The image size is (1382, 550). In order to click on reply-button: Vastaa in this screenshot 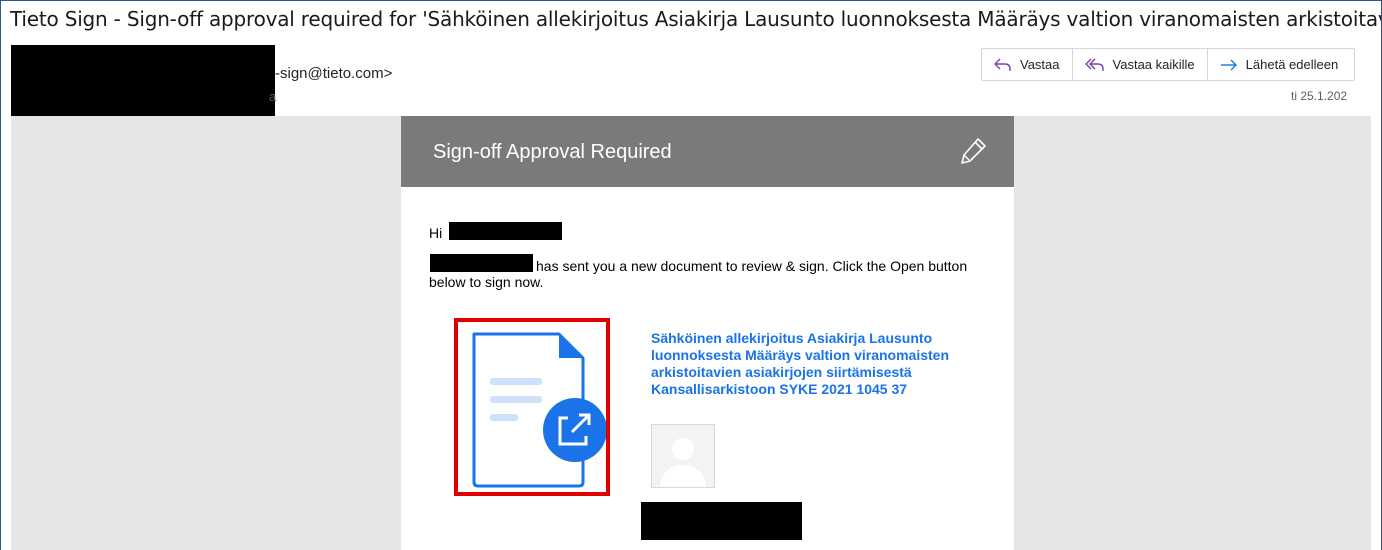, I will do `click(1027, 64)`.